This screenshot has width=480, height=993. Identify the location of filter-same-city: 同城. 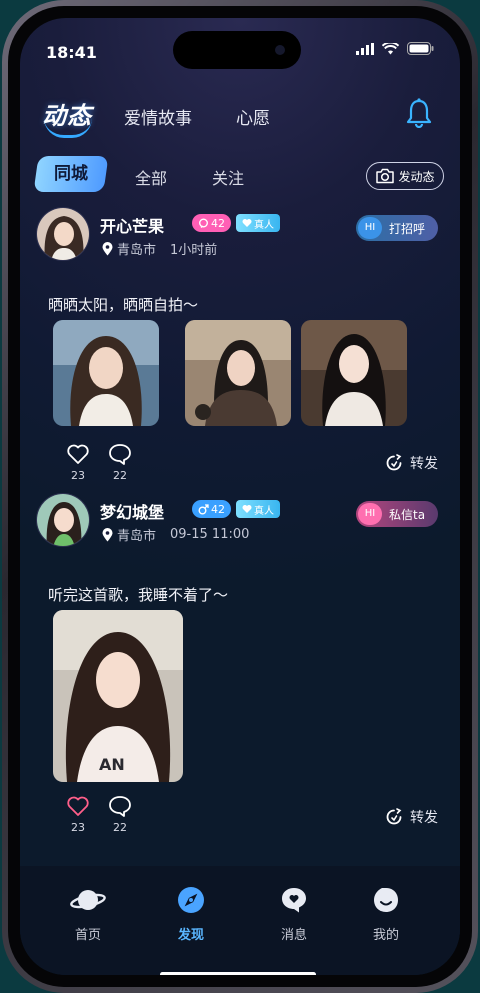
(71, 174).